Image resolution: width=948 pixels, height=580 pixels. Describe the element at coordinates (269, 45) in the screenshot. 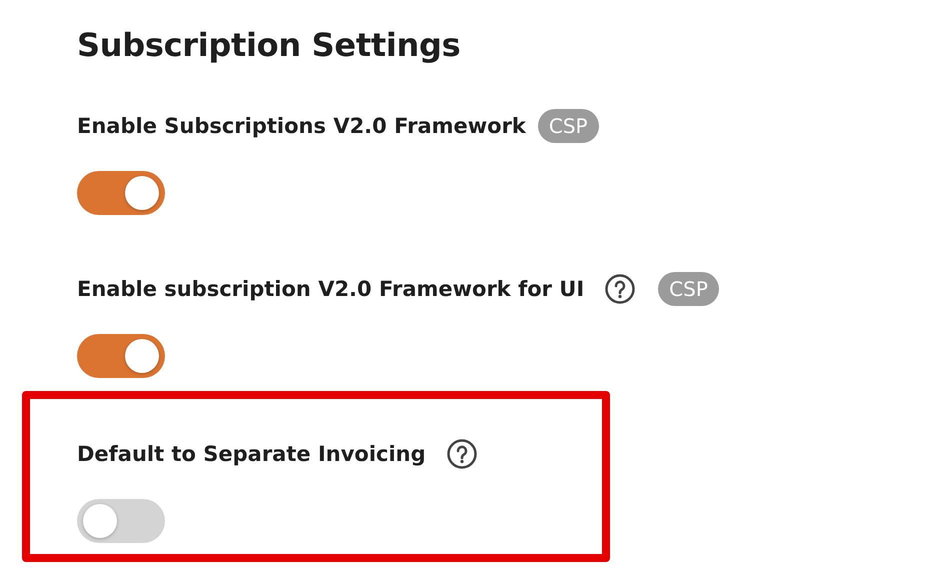

I see `section-title: Subscription Settings` at that location.